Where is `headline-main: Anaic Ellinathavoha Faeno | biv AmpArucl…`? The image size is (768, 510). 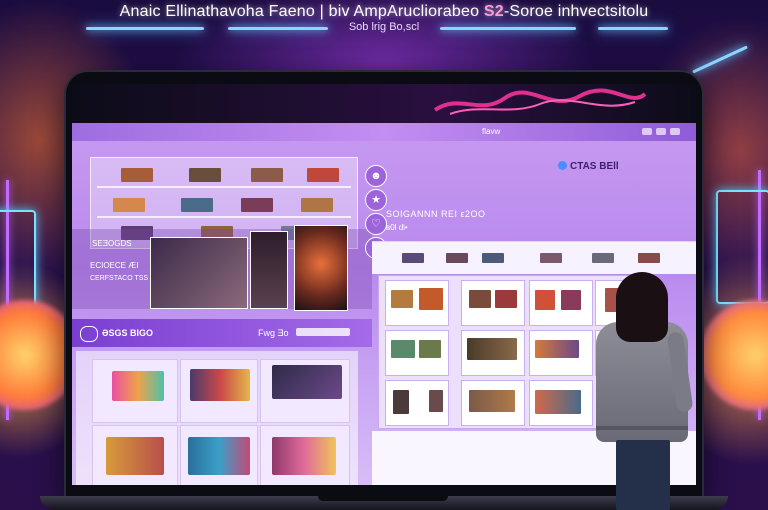
headline-main: Anaic Ellinathavoha Faeno | biv AmpArucl… is located at coordinates (301, 11).